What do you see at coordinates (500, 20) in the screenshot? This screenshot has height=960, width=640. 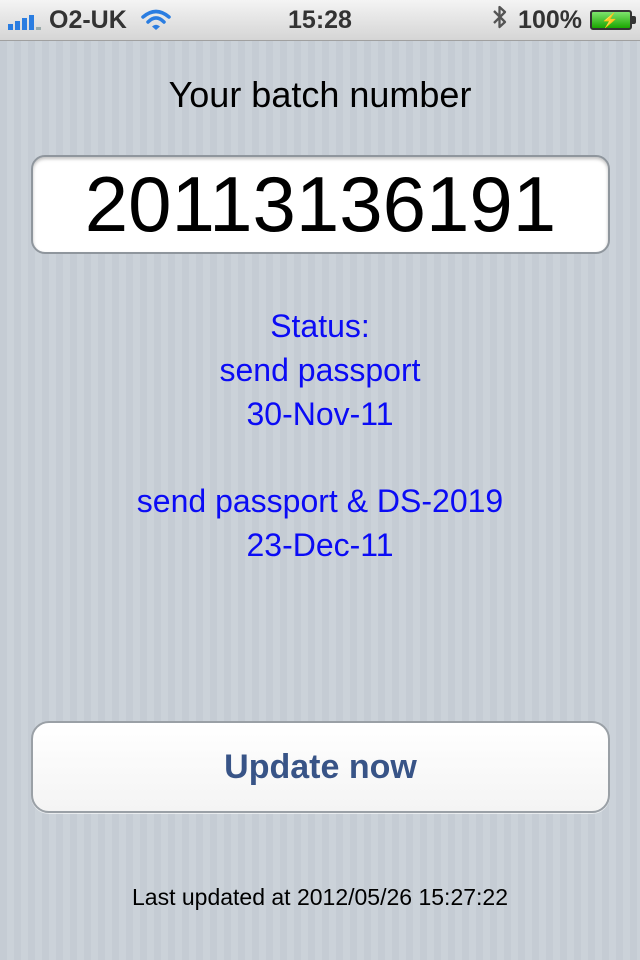 I see `bluetooth-icon` at bounding box center [500, 20].